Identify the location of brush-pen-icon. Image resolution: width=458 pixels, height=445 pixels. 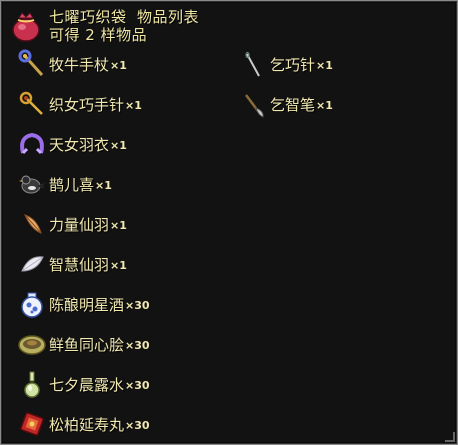
(254, 106).